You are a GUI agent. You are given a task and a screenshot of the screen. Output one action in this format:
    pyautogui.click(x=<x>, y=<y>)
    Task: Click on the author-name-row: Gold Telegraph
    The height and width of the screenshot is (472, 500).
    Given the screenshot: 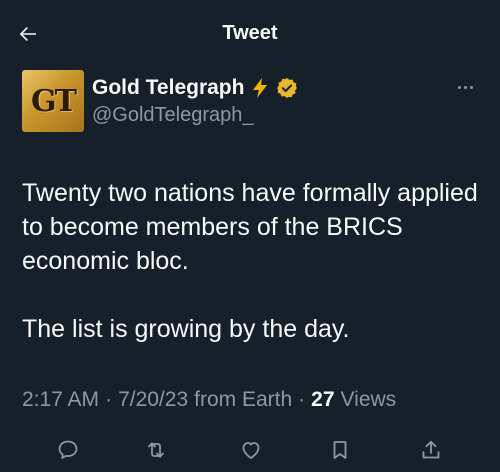 What is the action you would take?
    pyautogui.click(x=195, y=88)
    